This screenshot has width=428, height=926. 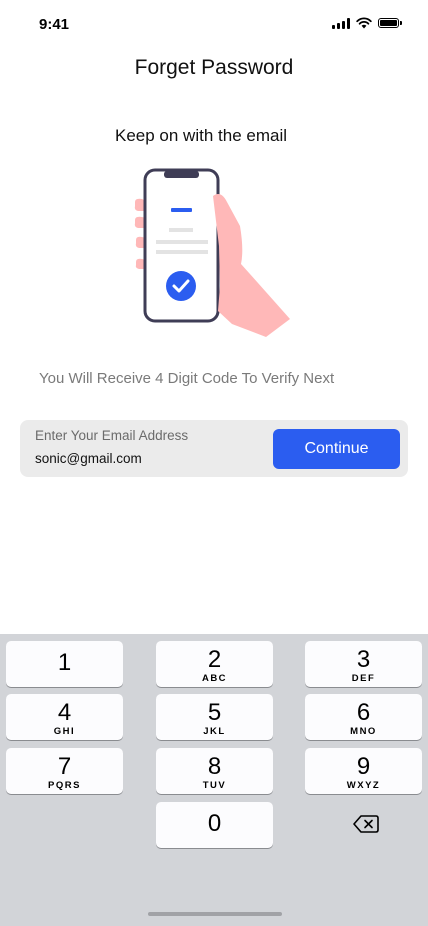 What do you see at coordinates (363, 678) in the screenshot?
I see `key-letters: DEF` at bounding box center [363, 678].